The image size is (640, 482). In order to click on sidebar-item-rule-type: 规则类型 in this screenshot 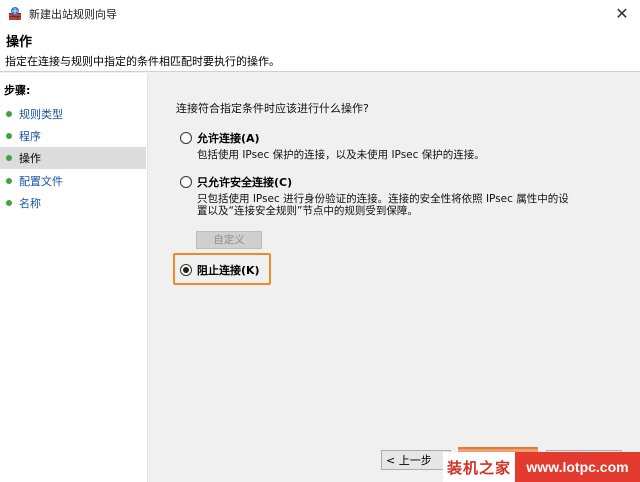, I will do `click(73, 114)`.